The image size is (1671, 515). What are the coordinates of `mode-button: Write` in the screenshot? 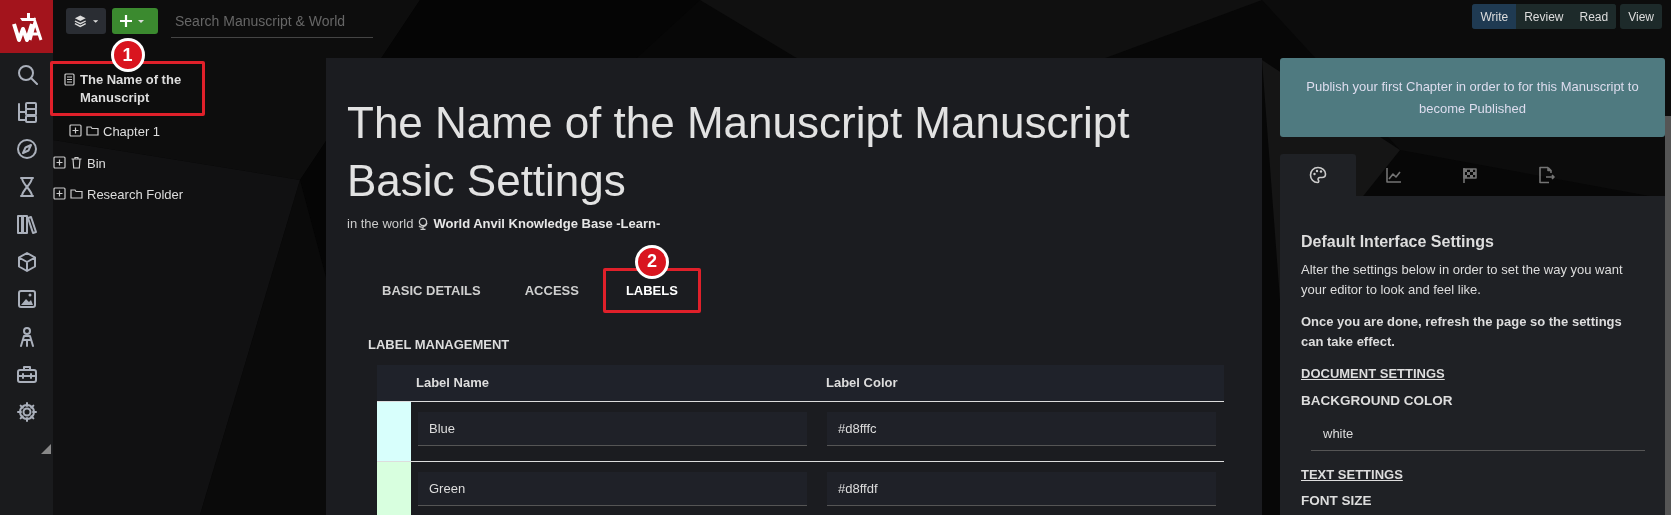 It's located at (1494, 16).